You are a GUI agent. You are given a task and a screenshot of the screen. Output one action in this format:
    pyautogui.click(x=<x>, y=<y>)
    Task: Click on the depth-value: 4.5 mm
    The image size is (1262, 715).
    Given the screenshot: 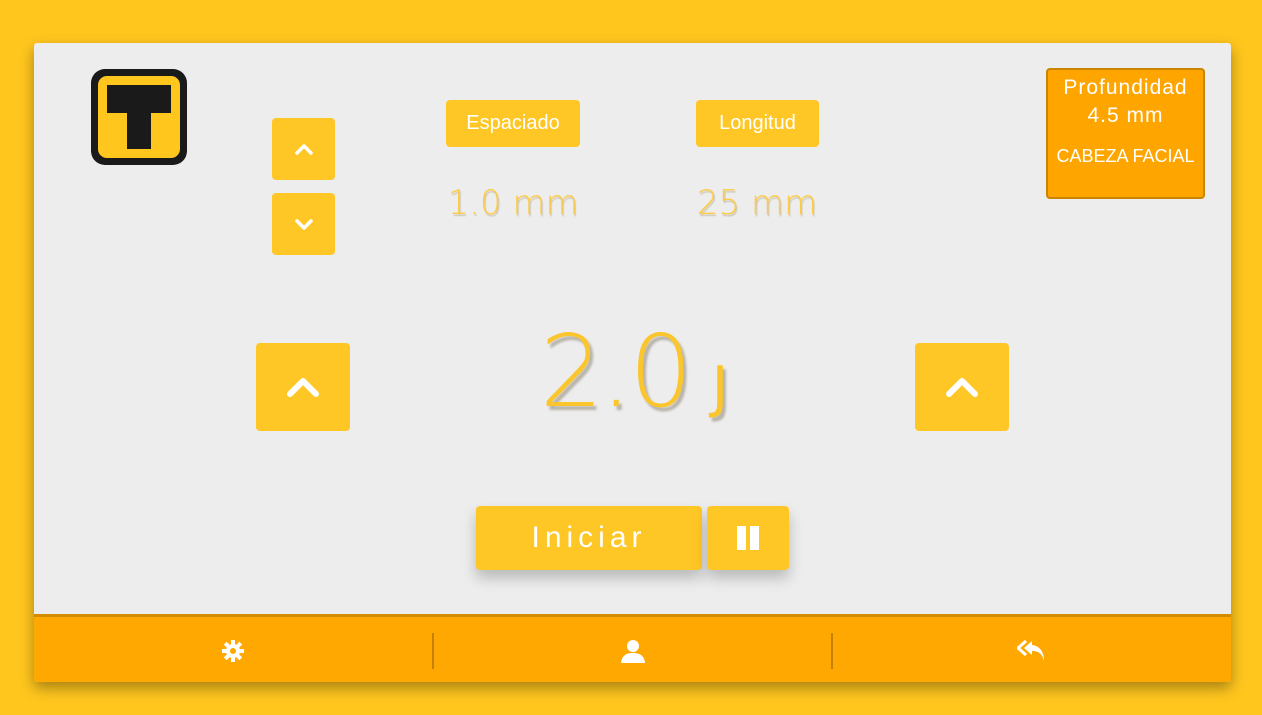 What is the action you would take?
    pyautogui.click(x=1125, y=115)
    